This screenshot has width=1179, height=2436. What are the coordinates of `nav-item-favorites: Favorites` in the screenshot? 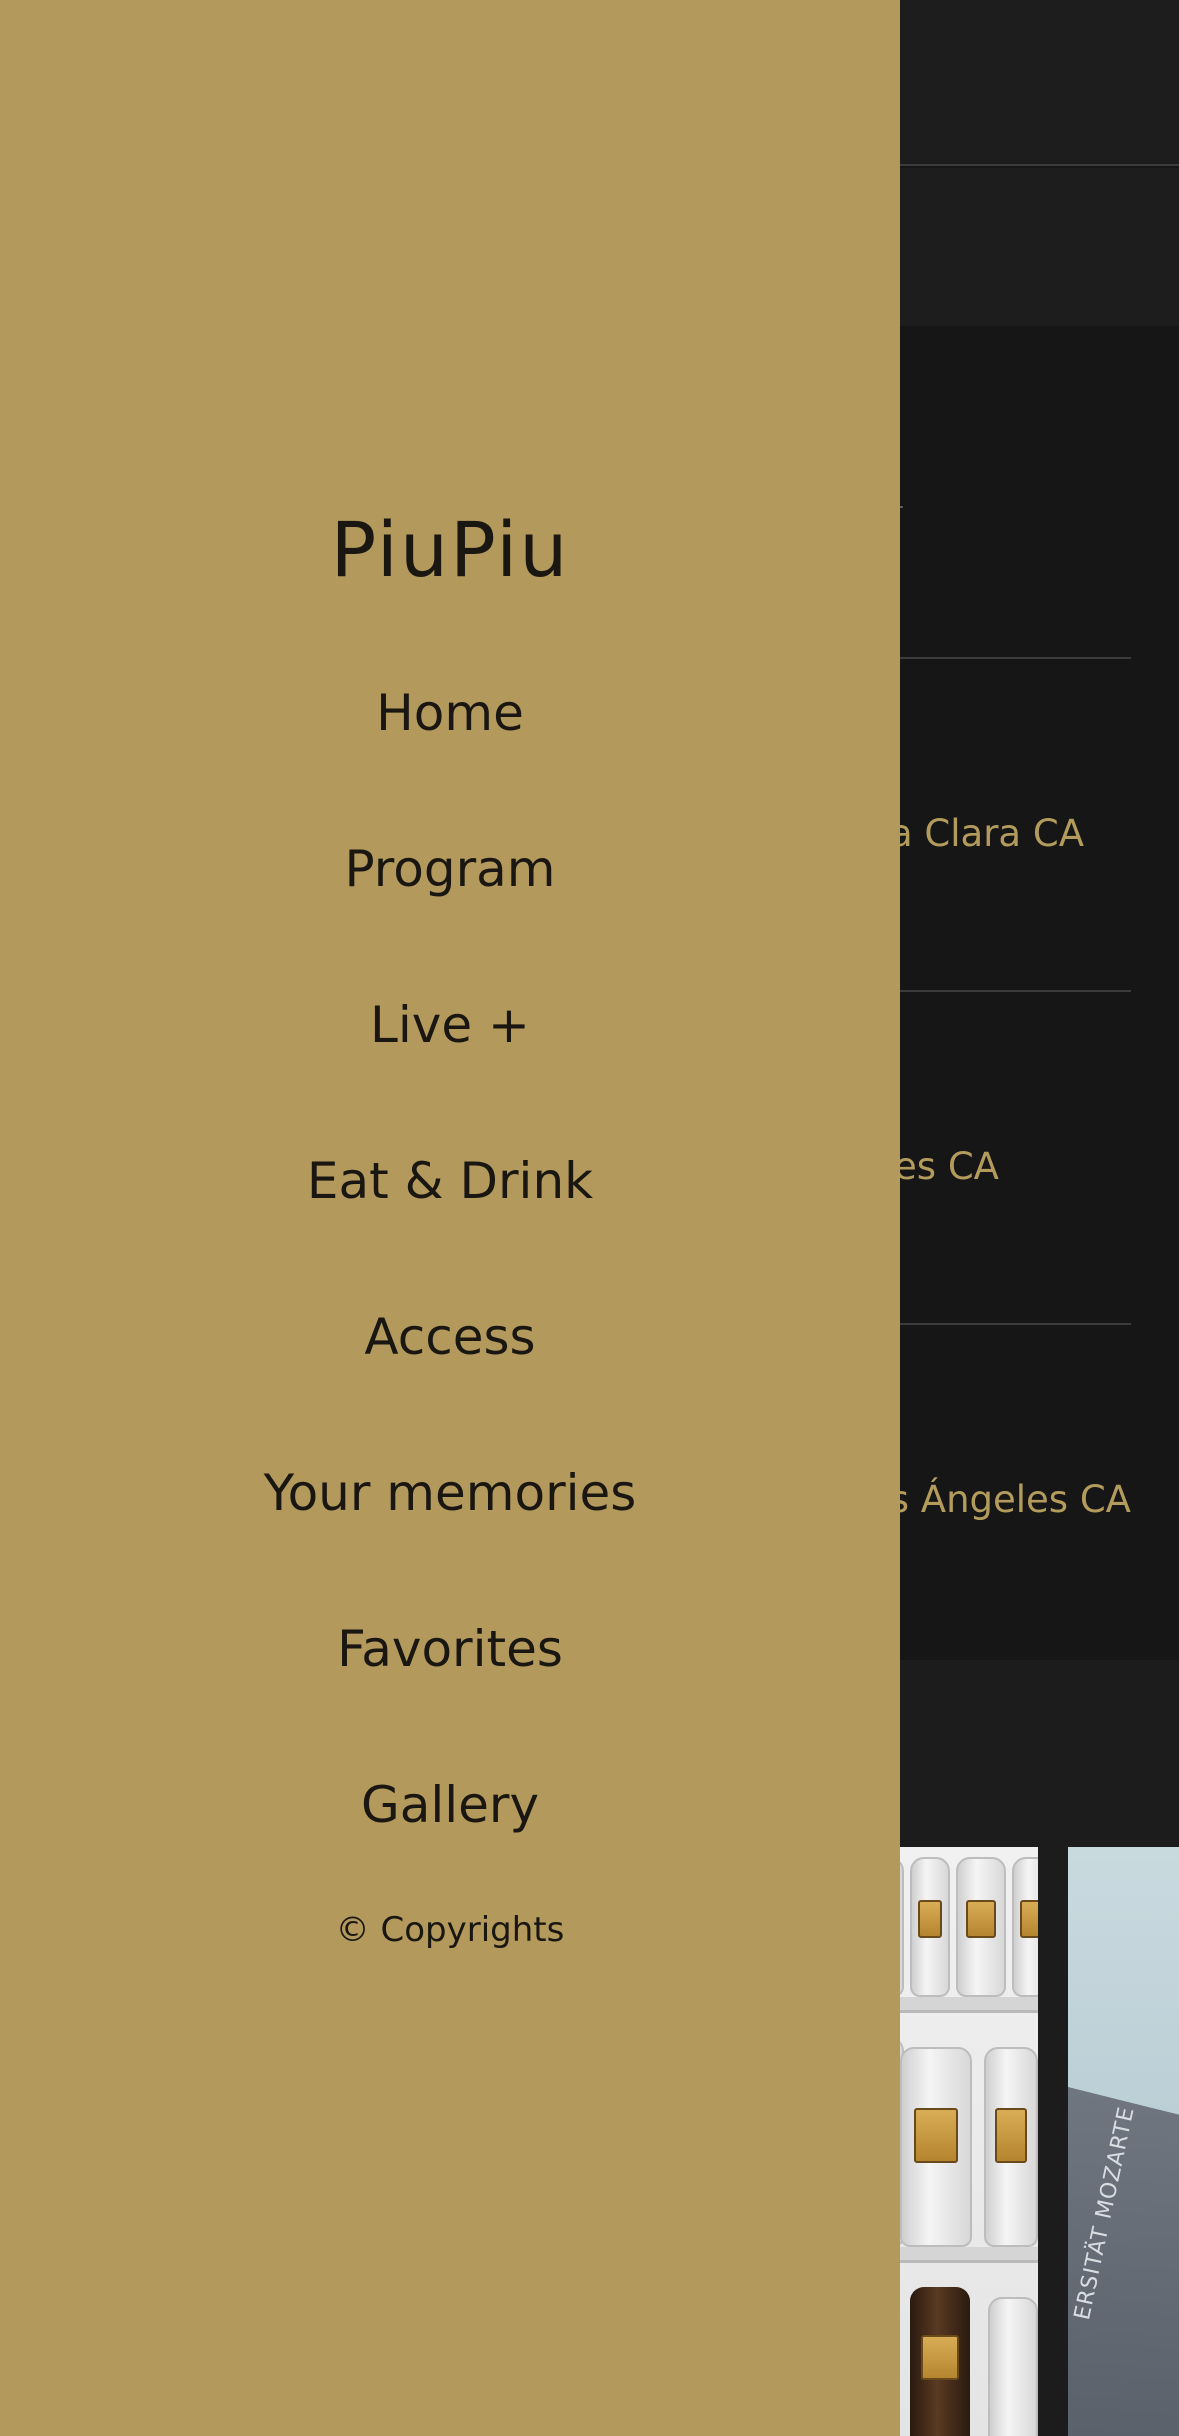 It's located at (450, 1649).